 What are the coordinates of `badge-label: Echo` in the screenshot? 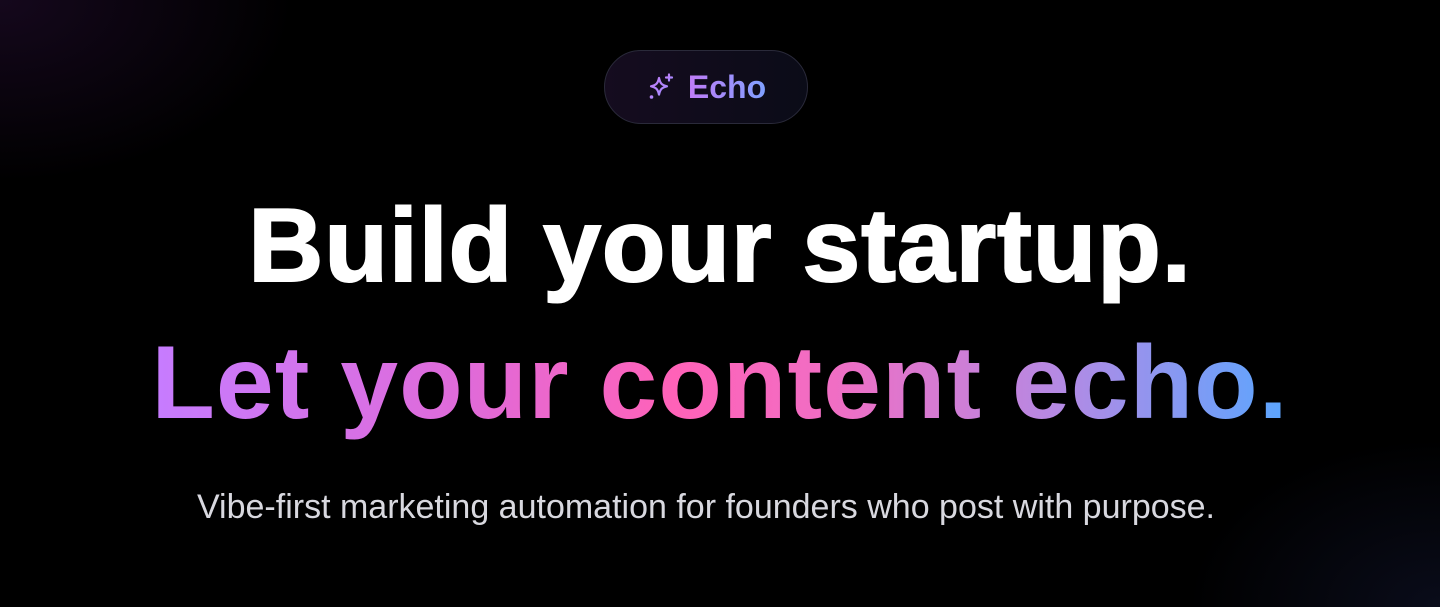 It's located at (727, 87).